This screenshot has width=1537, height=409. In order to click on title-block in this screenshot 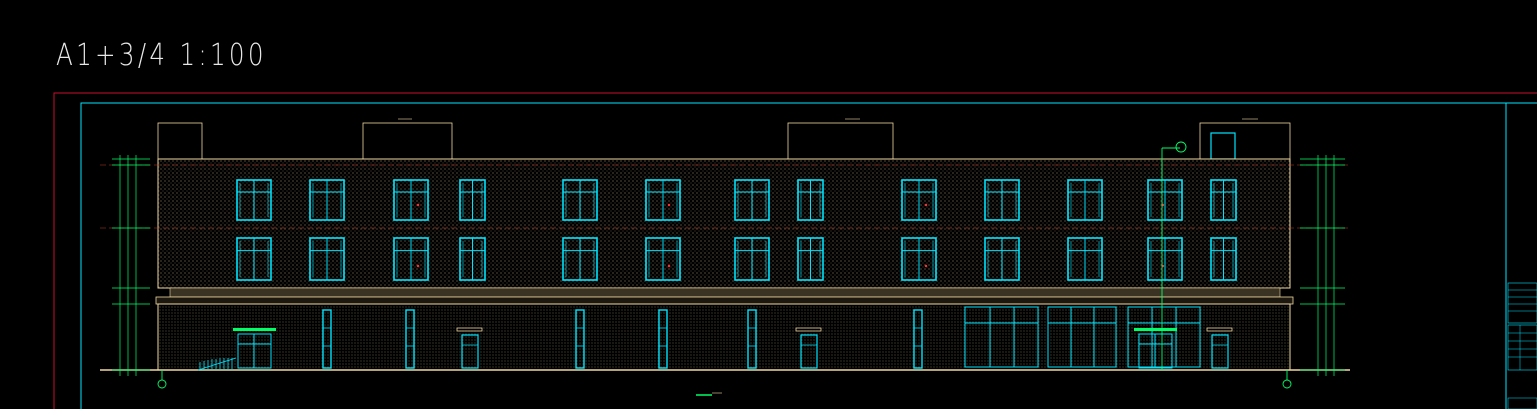, I will do `click(1522, 345)`.